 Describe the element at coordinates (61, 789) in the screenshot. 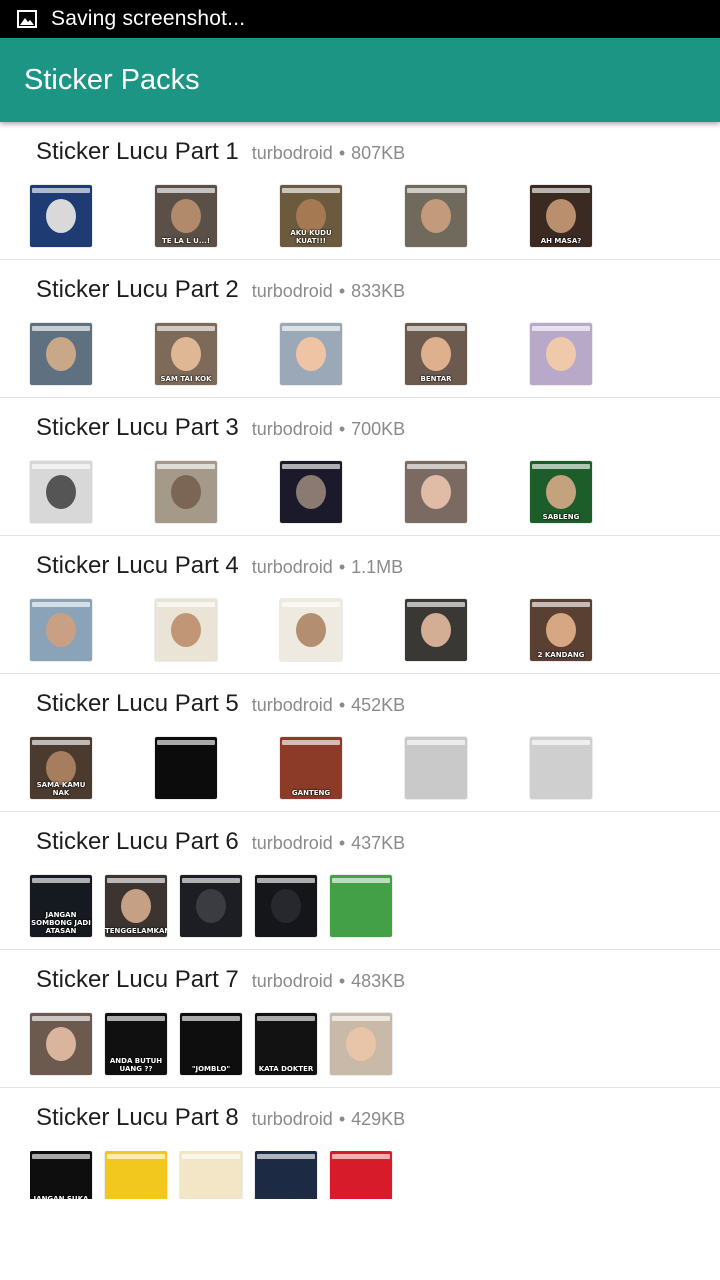

I see `sticker-caption: SAMA KAMU NAK` at that location.